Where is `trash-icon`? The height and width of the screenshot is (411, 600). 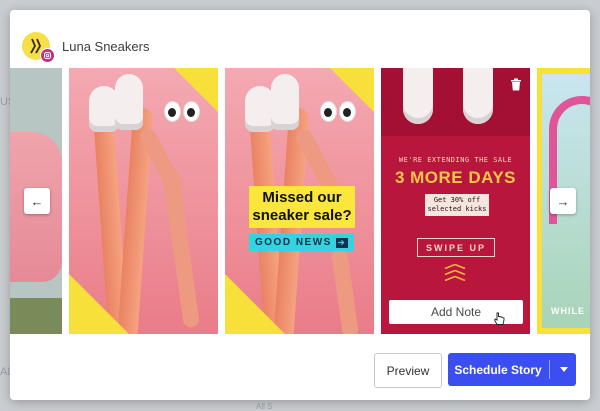 trash-icon is located at coordinates (516, 84).